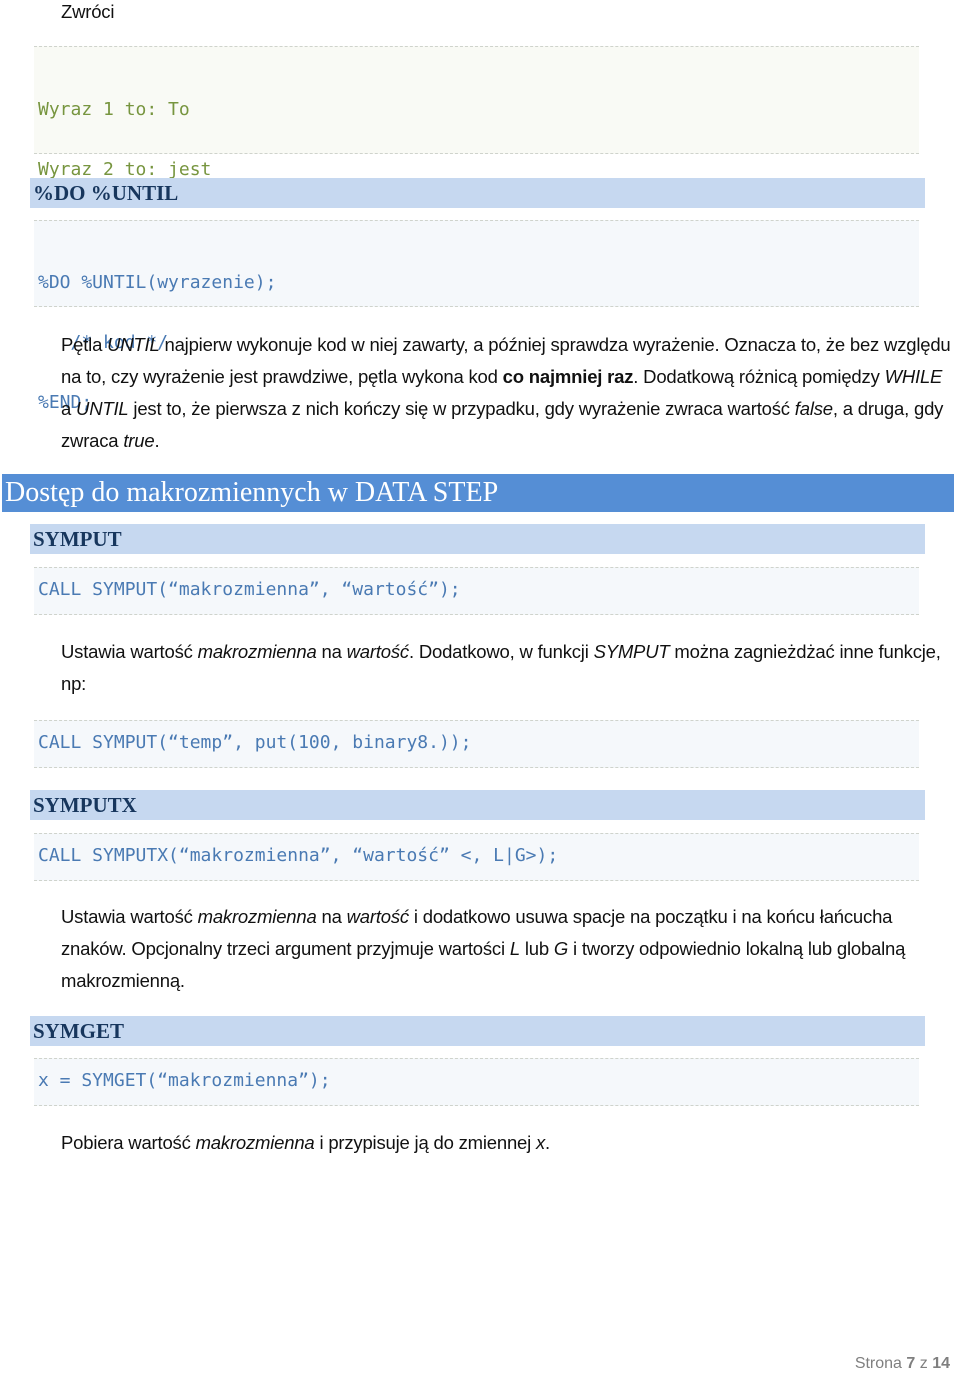 This screenshot has width=960, height=1373. I want to click on code-line: CALL SYMPUT(“temp”, put(100, binary8.));, so click(255, 742).